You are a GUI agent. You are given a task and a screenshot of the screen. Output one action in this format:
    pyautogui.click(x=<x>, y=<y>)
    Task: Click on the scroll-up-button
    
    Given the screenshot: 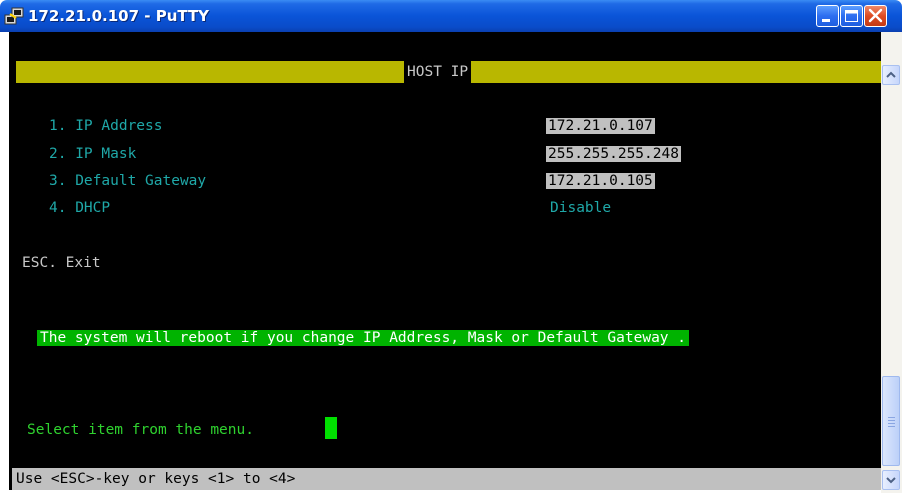 What is the action you would take?
    pyautogui.click(x=891, y=75)
    